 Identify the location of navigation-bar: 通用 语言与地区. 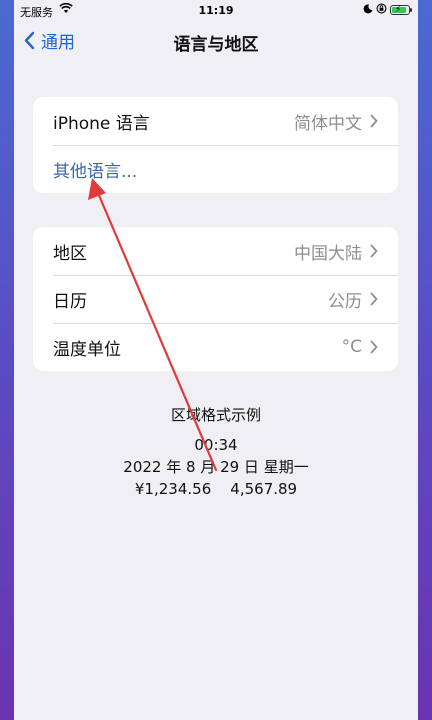
(216, 42).